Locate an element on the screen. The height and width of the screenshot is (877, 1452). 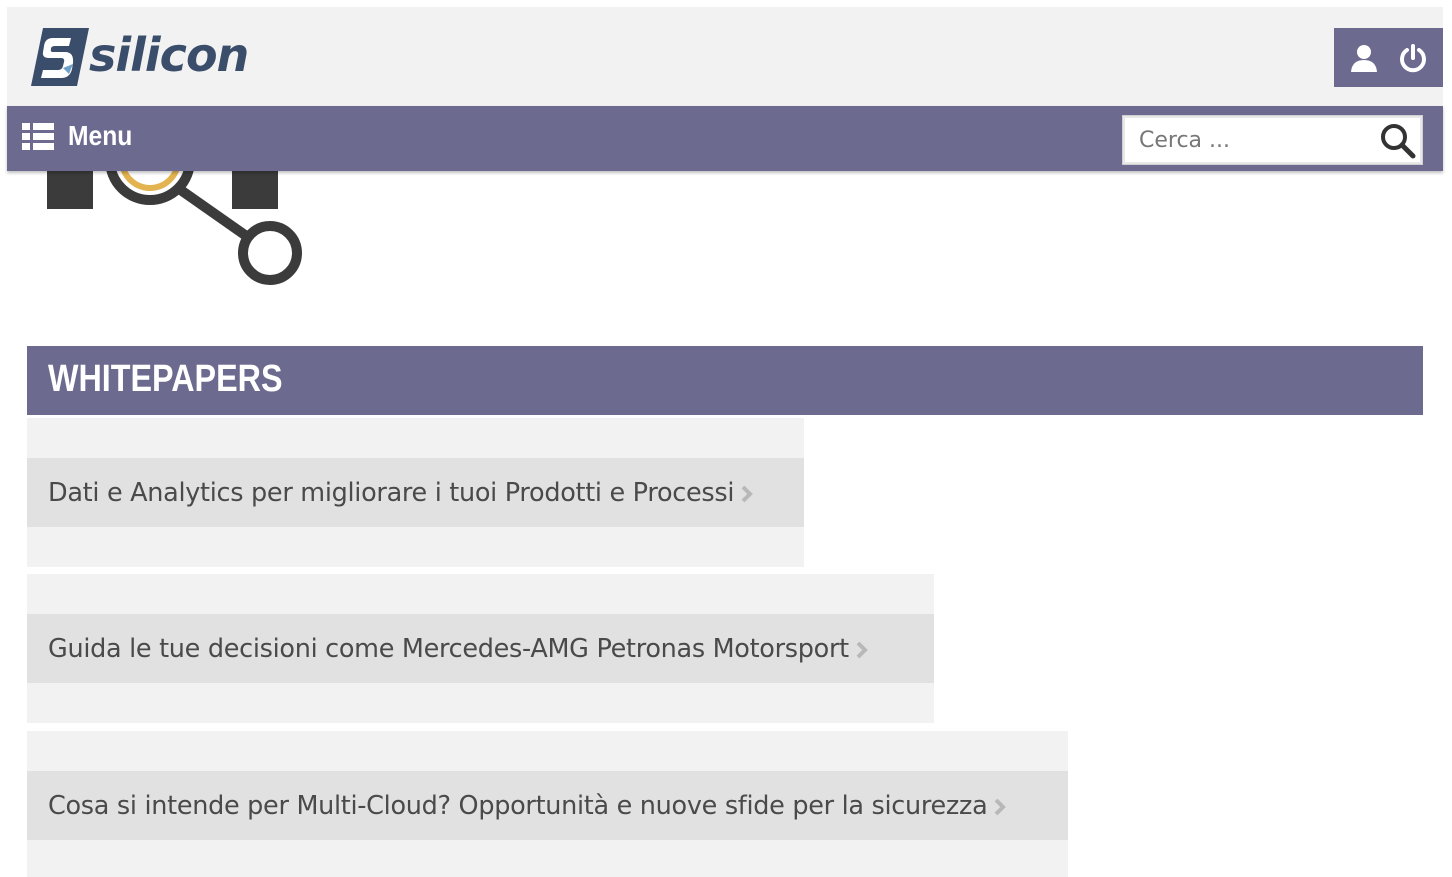
search-icon is located at coordinates (1398, 141).